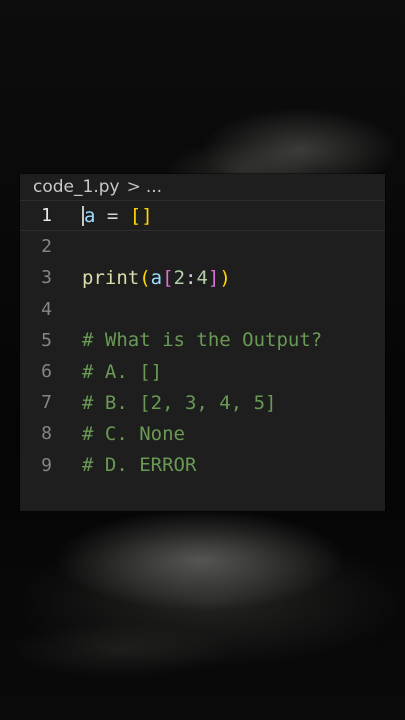 This screenshot has width=405, height=720. I want to click on code-line: 1 a = [], so click(202, 216).